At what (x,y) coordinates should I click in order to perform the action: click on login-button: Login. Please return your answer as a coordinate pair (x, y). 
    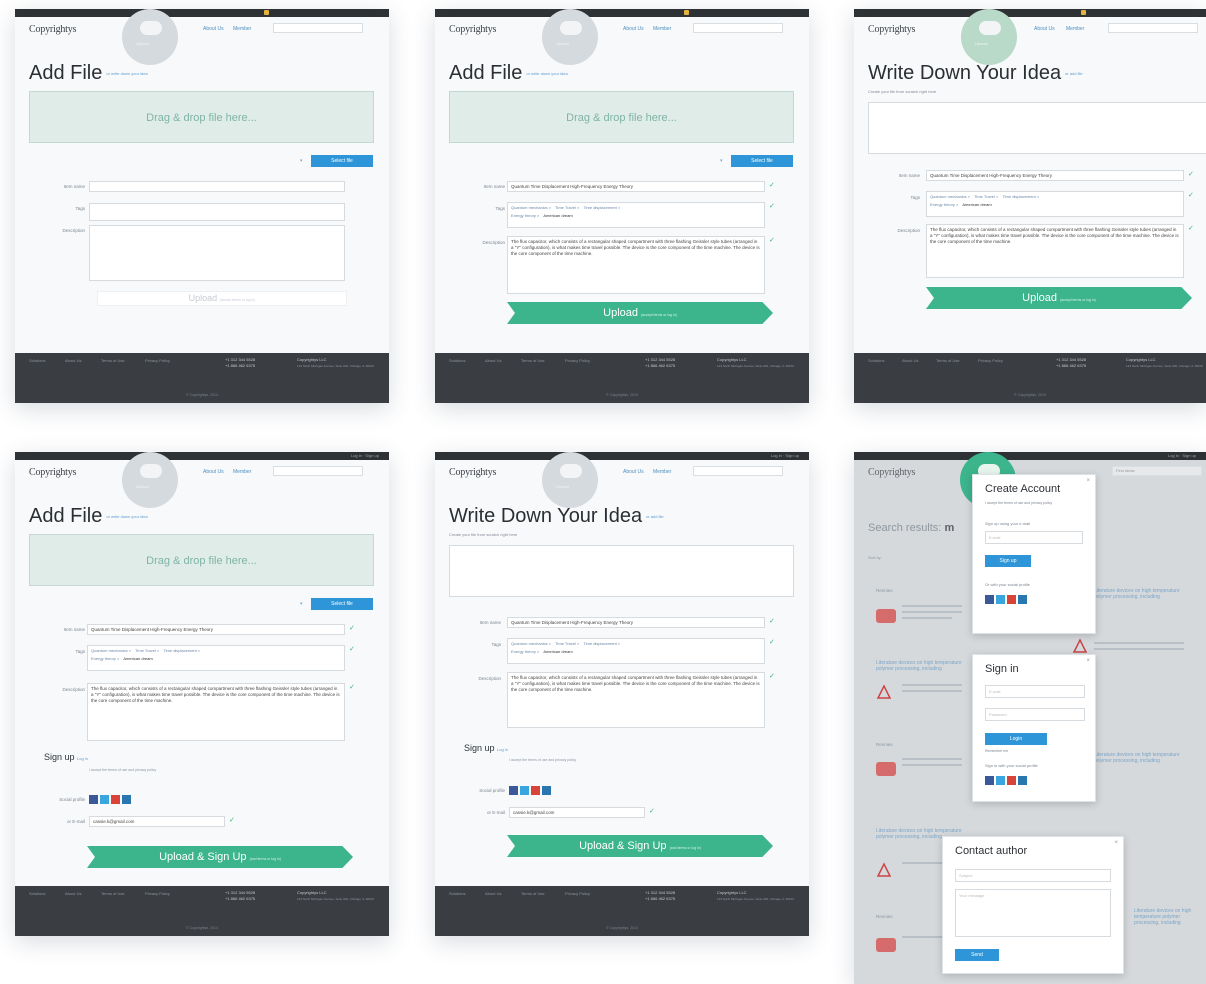
    Looking at the image, I should click on (1016, 739).